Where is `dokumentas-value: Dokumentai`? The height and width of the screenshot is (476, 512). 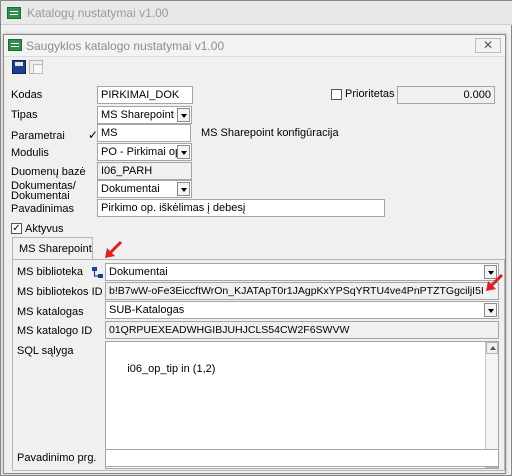
dokumentas-value: Dokumentai is located at coordinates (130, 189).